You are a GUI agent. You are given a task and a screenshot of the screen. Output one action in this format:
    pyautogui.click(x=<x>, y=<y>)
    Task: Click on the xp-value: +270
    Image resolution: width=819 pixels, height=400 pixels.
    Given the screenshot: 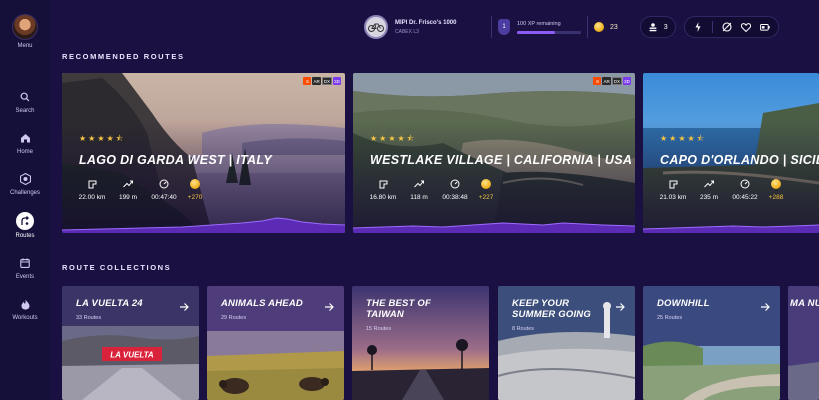 What is the action you would take?
    pyautogui.click(x=195, y=197)
    